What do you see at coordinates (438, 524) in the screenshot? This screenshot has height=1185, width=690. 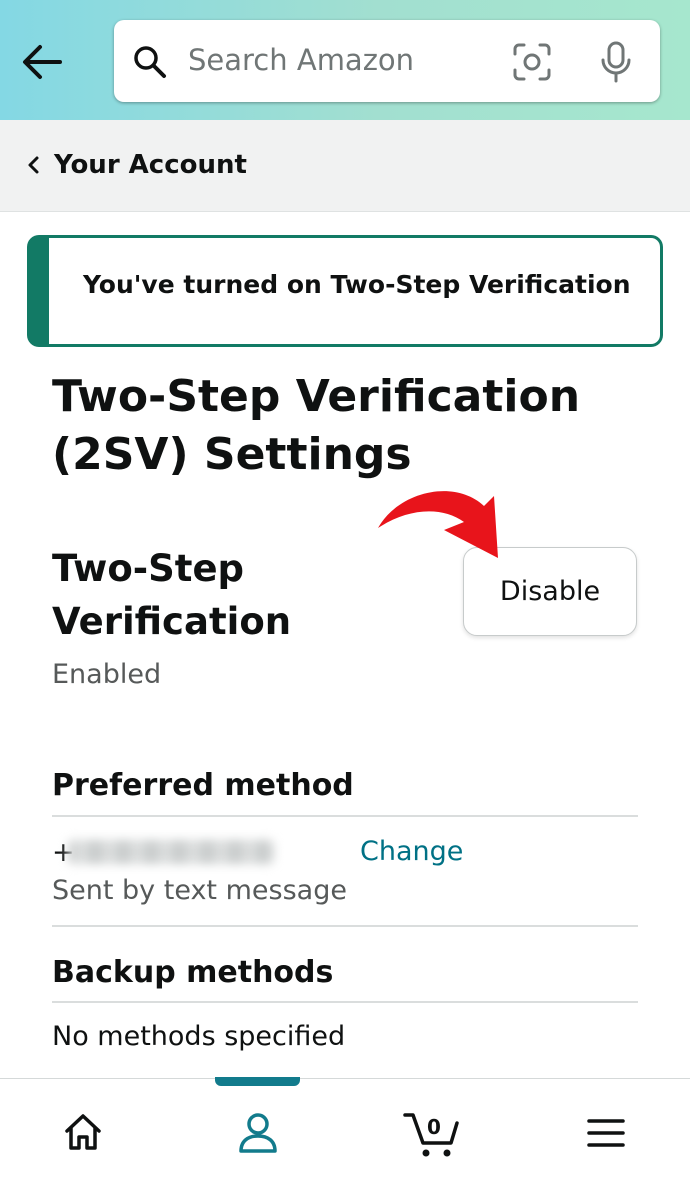 I see `annotation-arrow-icon` at bounding box center [438, 524].